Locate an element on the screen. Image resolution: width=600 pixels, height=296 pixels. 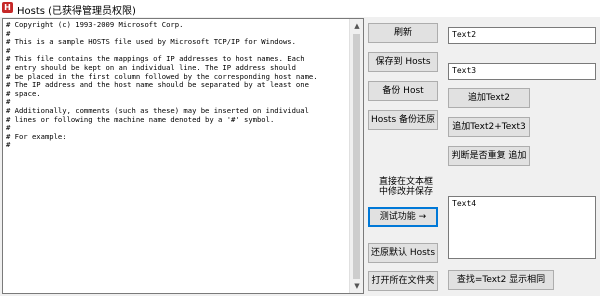
restore-backup-button: Hosts 备份还原 is located at coordinates (403, 120).